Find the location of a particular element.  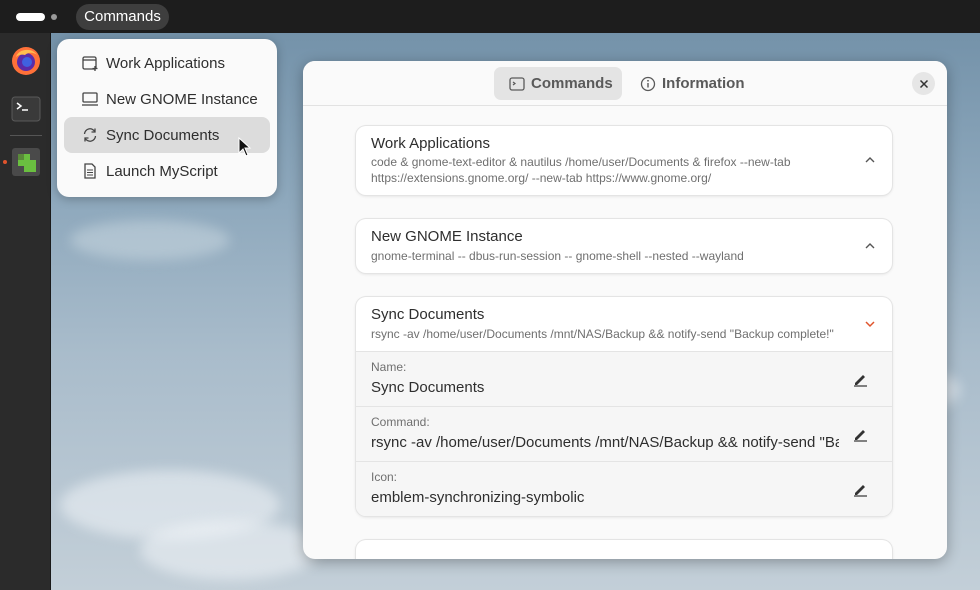

sync-icon is located at coordinates (90, 135).